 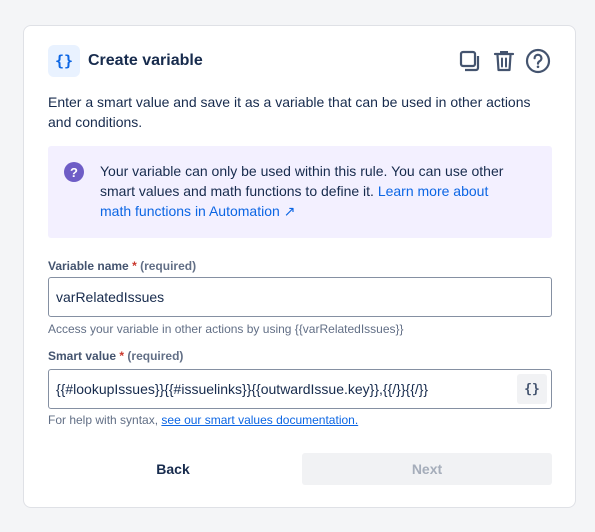 I want to click on variable-icon: {}, so click(x=64, y=61).